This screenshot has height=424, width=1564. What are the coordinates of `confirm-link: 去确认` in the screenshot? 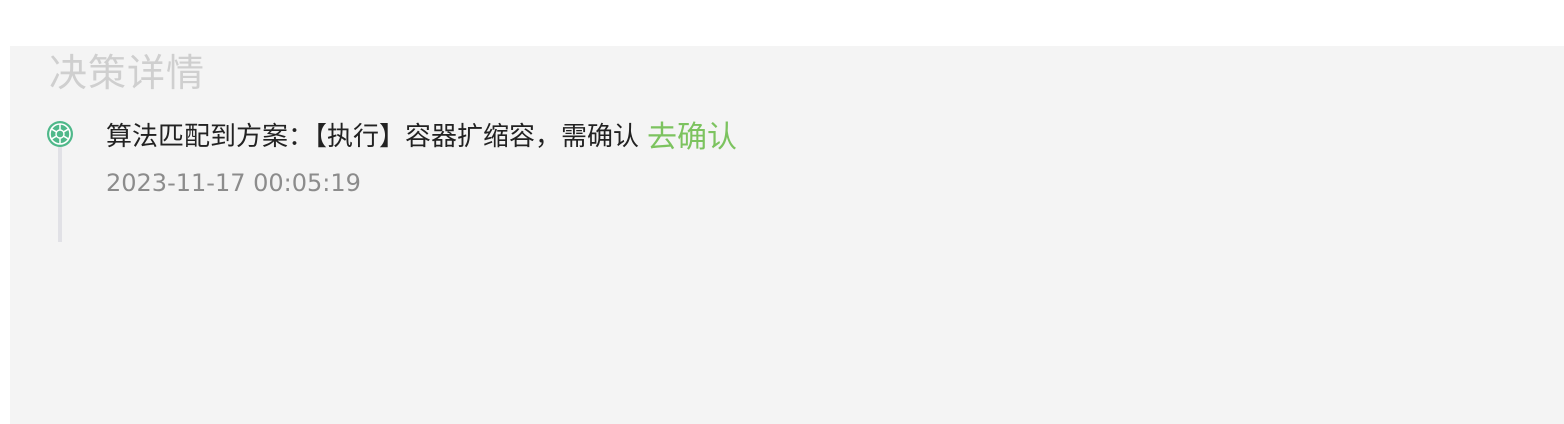 It's located at (692, 134).